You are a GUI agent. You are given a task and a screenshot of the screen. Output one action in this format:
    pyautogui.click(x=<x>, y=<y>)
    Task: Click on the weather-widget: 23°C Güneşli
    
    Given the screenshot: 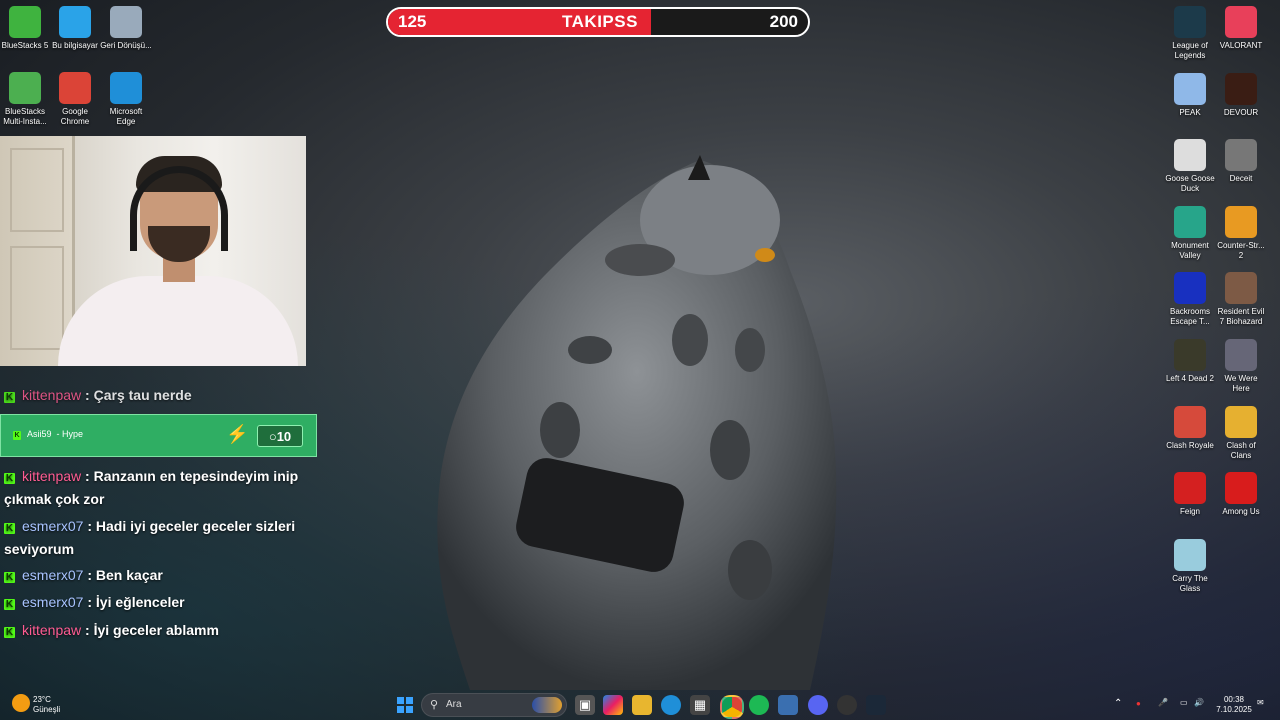 What is the action you would take?
    pyautogui.click(x=46, y=705)
    